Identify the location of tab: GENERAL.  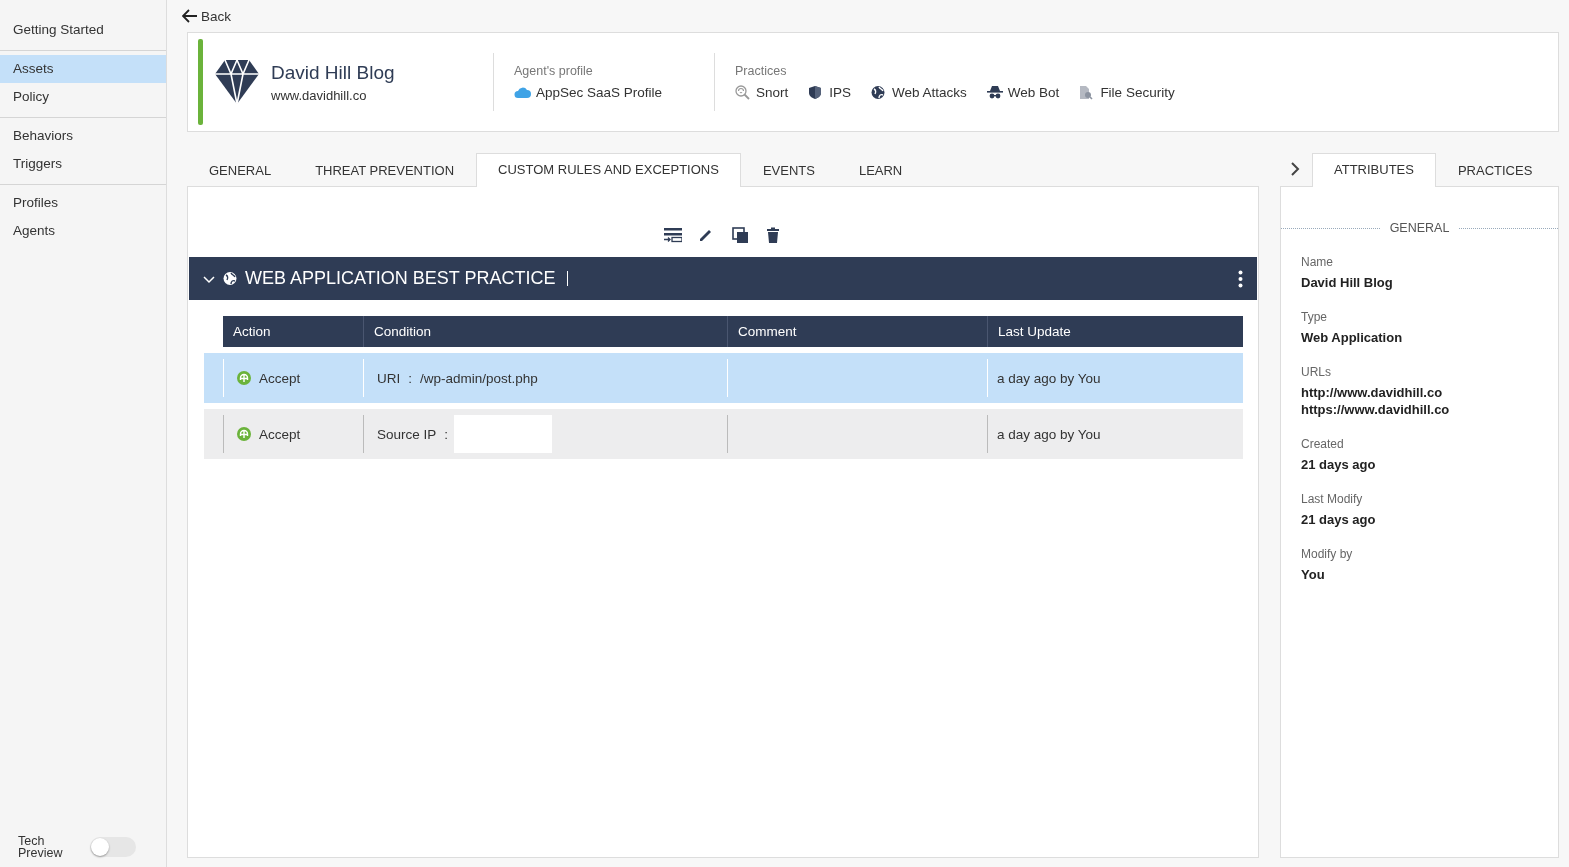
(240, 170).